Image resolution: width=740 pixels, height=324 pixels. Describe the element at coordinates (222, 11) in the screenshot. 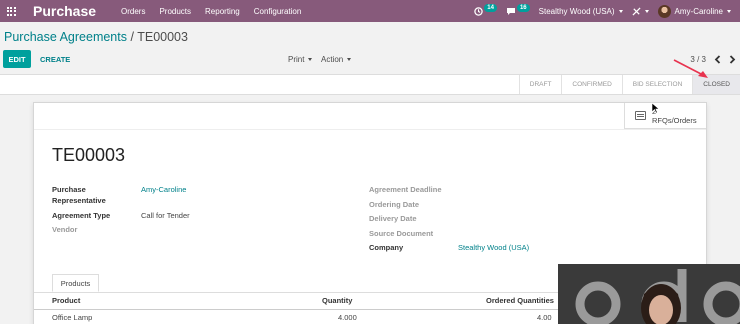

I see `menu-reporting: Reporting` at that location.